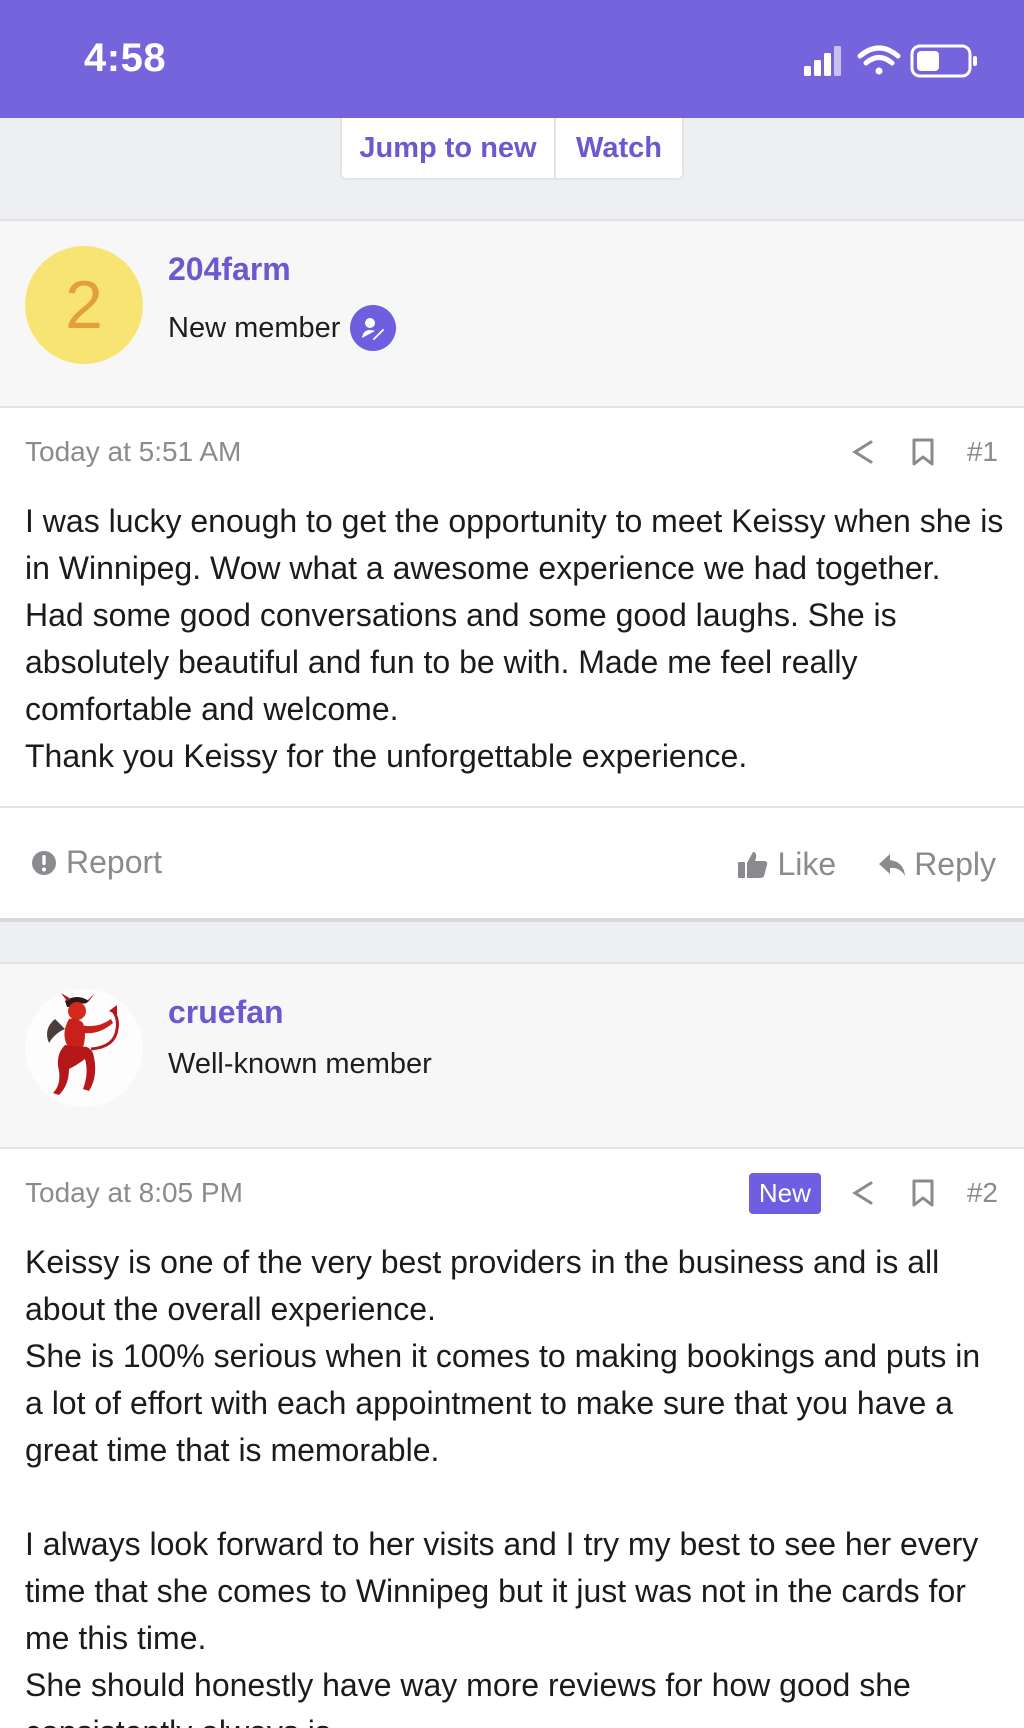  What do you see at coordinates (866, 864) in the screenshot?
I see `post-actions: Like Reply` at bounding box center [866, 864].